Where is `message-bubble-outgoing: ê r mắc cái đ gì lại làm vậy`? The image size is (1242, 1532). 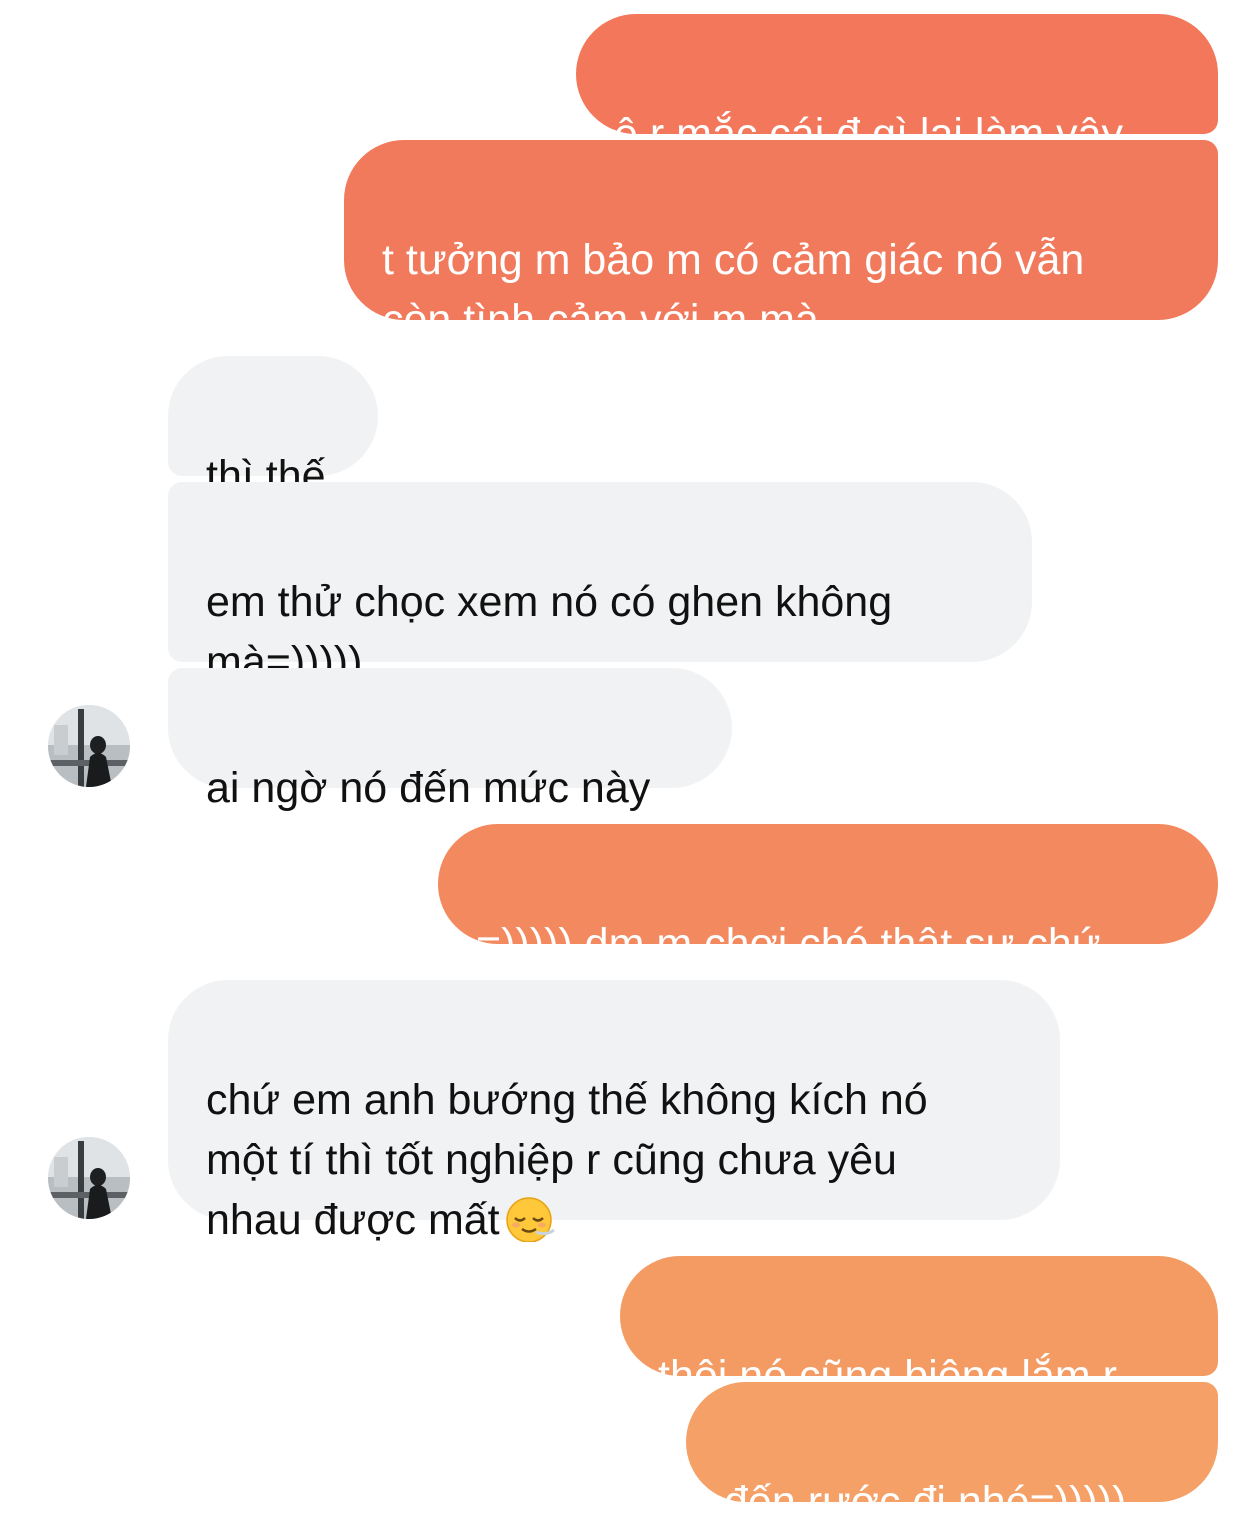 message-bubble-outgoing: ê r mắc cái đ gì lại làm vậy is located at coordinates (897, 86).